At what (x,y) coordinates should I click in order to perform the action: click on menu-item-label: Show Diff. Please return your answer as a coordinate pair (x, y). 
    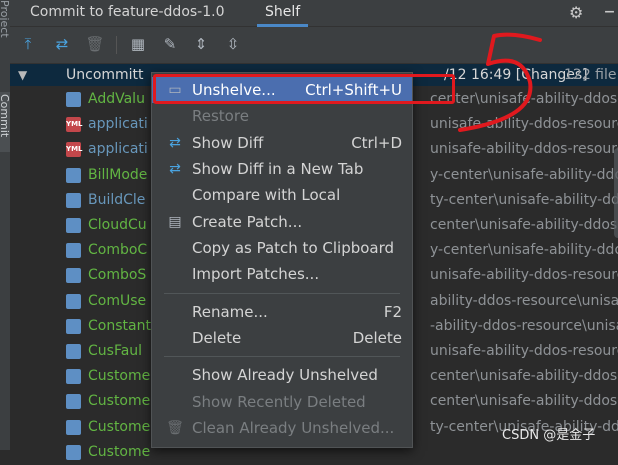
    Looking at the image, I should click on (228, 143).